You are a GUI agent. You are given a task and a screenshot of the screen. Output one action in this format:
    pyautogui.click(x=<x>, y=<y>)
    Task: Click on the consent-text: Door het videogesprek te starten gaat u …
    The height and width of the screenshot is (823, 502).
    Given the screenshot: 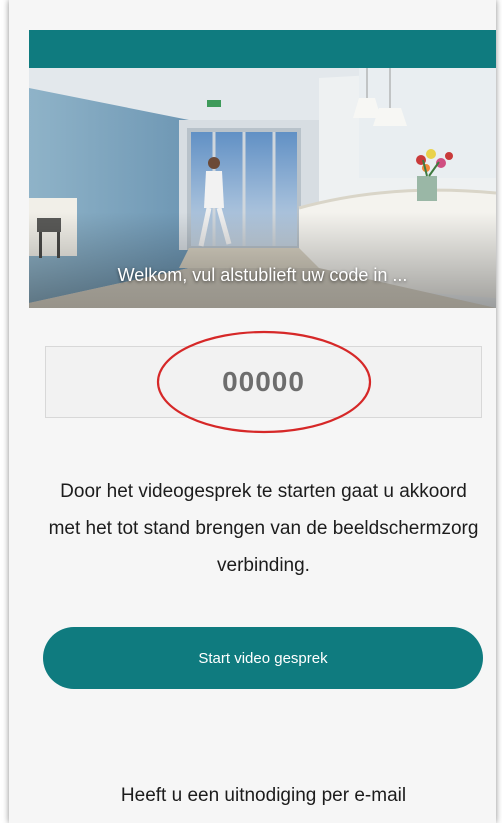 What is the action you would take?
    pyautogui.click(x=263, y=528)
    